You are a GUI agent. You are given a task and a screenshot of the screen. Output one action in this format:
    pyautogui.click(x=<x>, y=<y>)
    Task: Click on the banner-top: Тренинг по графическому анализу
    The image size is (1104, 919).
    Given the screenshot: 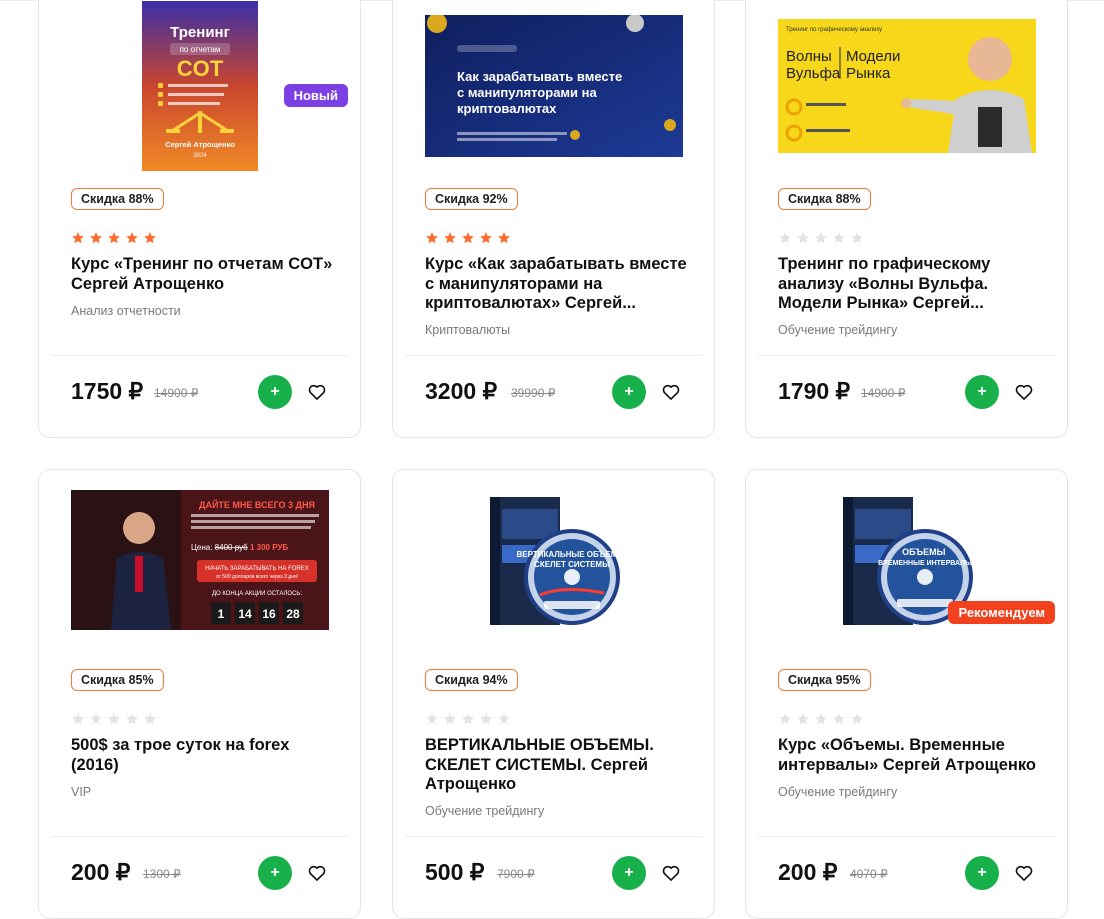 What is the action you would take?
    pyautogui.click(x=834, y=30)
    